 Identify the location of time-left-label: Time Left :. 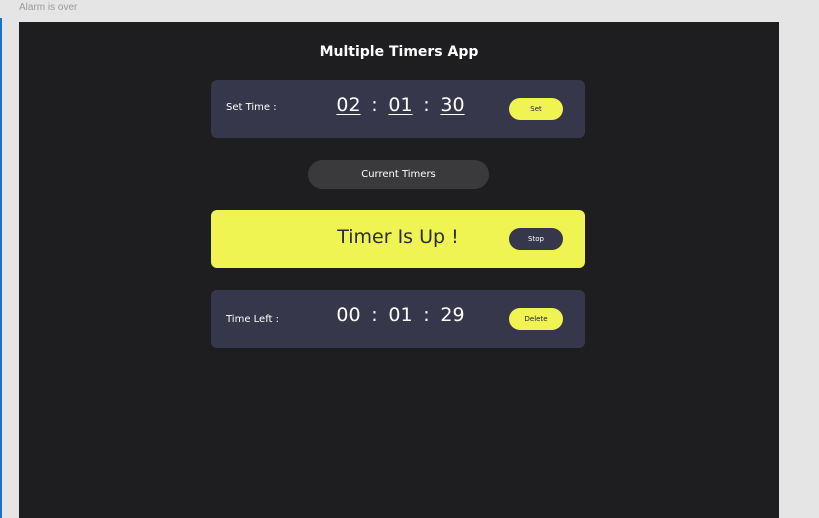
(253, 319).